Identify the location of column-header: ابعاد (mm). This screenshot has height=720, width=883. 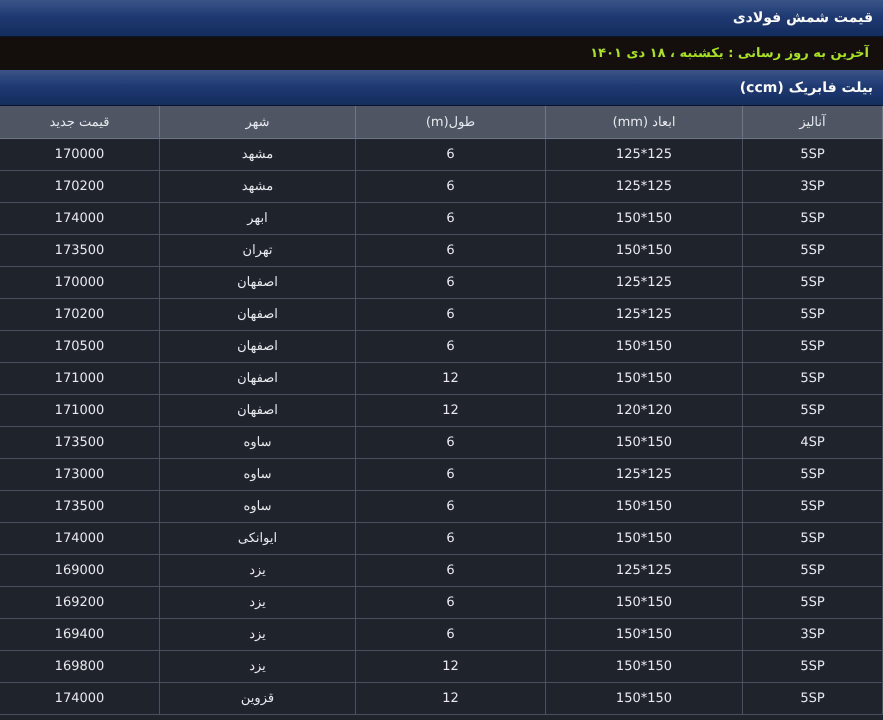
(644, 122).